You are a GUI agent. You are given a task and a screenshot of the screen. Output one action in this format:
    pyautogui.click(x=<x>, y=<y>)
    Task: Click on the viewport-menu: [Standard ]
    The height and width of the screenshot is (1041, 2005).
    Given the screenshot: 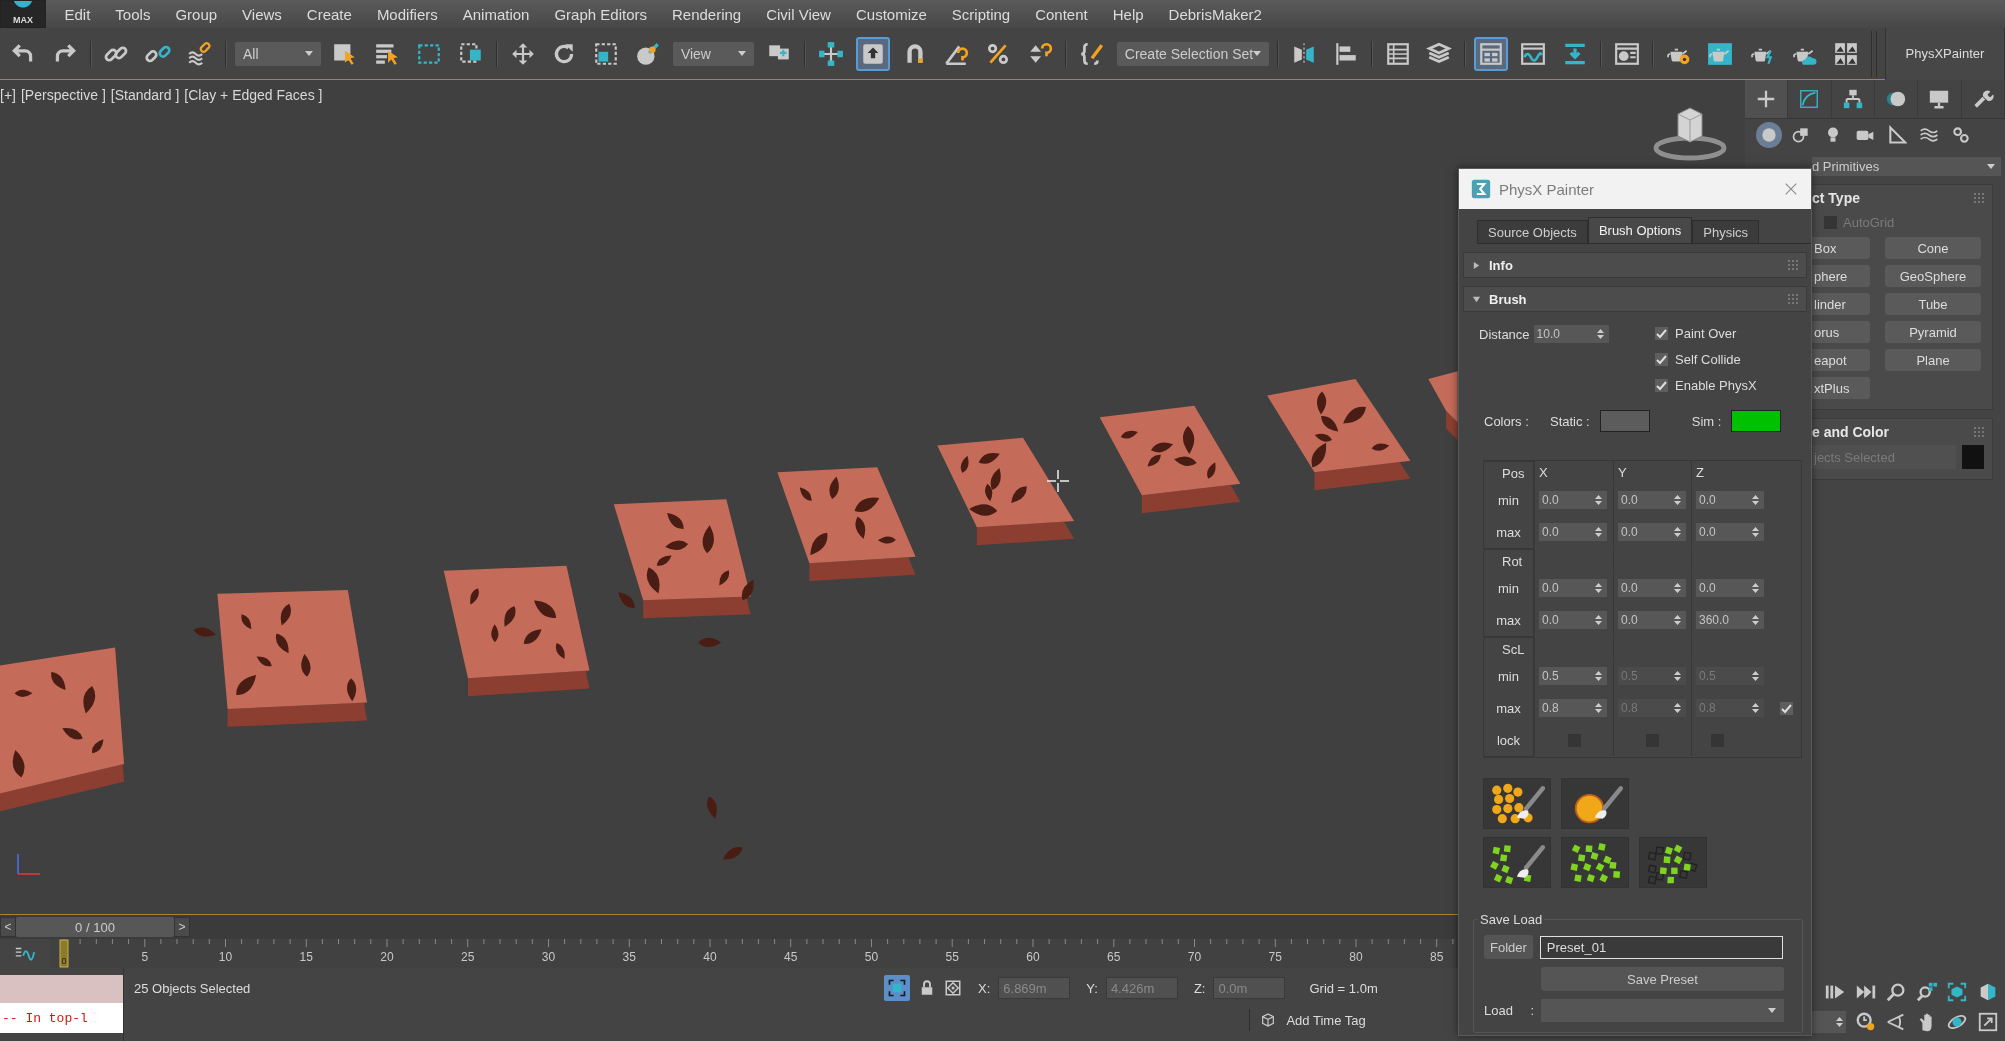 What is the action you would take?
    pyautogui.click(x=145, y=95)
    